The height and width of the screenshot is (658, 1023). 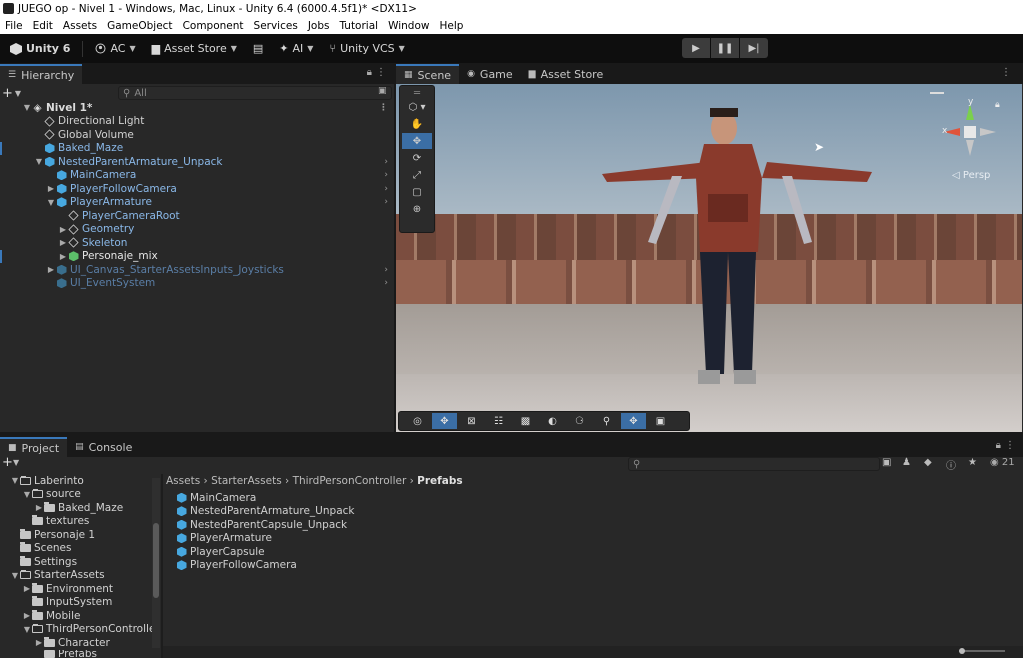 What do you see at coordinates (80, 643) in the screenshot?
I see `folder-character: ▶ Character` at bounding box center [80, 643].